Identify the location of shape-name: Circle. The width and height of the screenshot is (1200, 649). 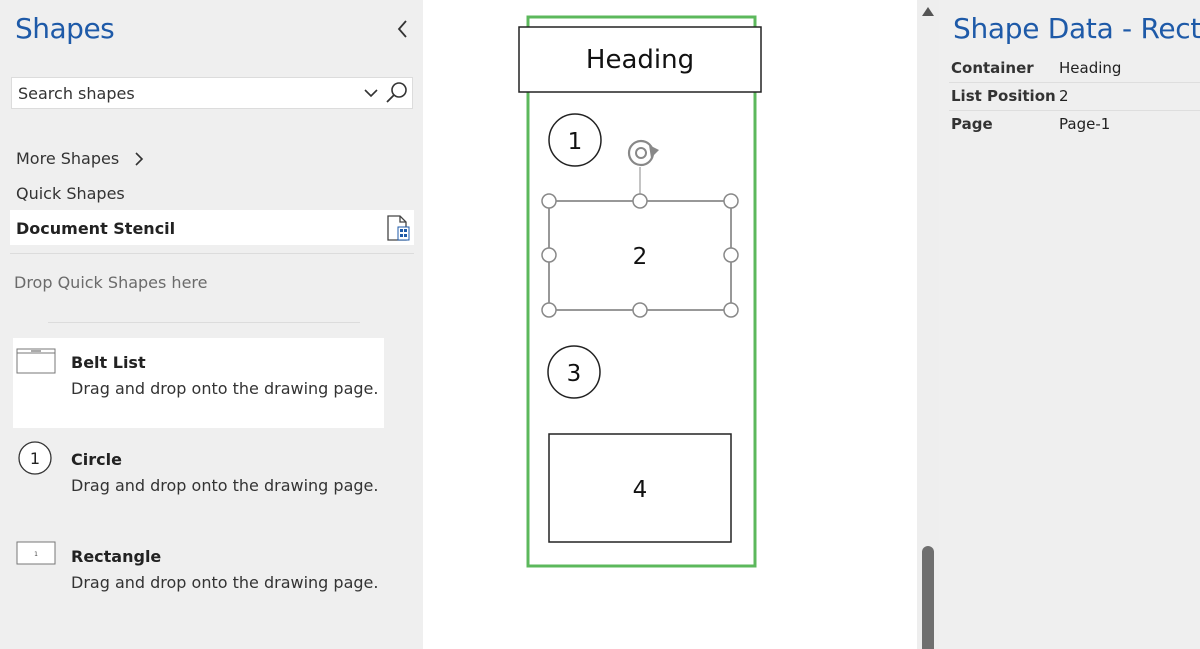
(96, 459).